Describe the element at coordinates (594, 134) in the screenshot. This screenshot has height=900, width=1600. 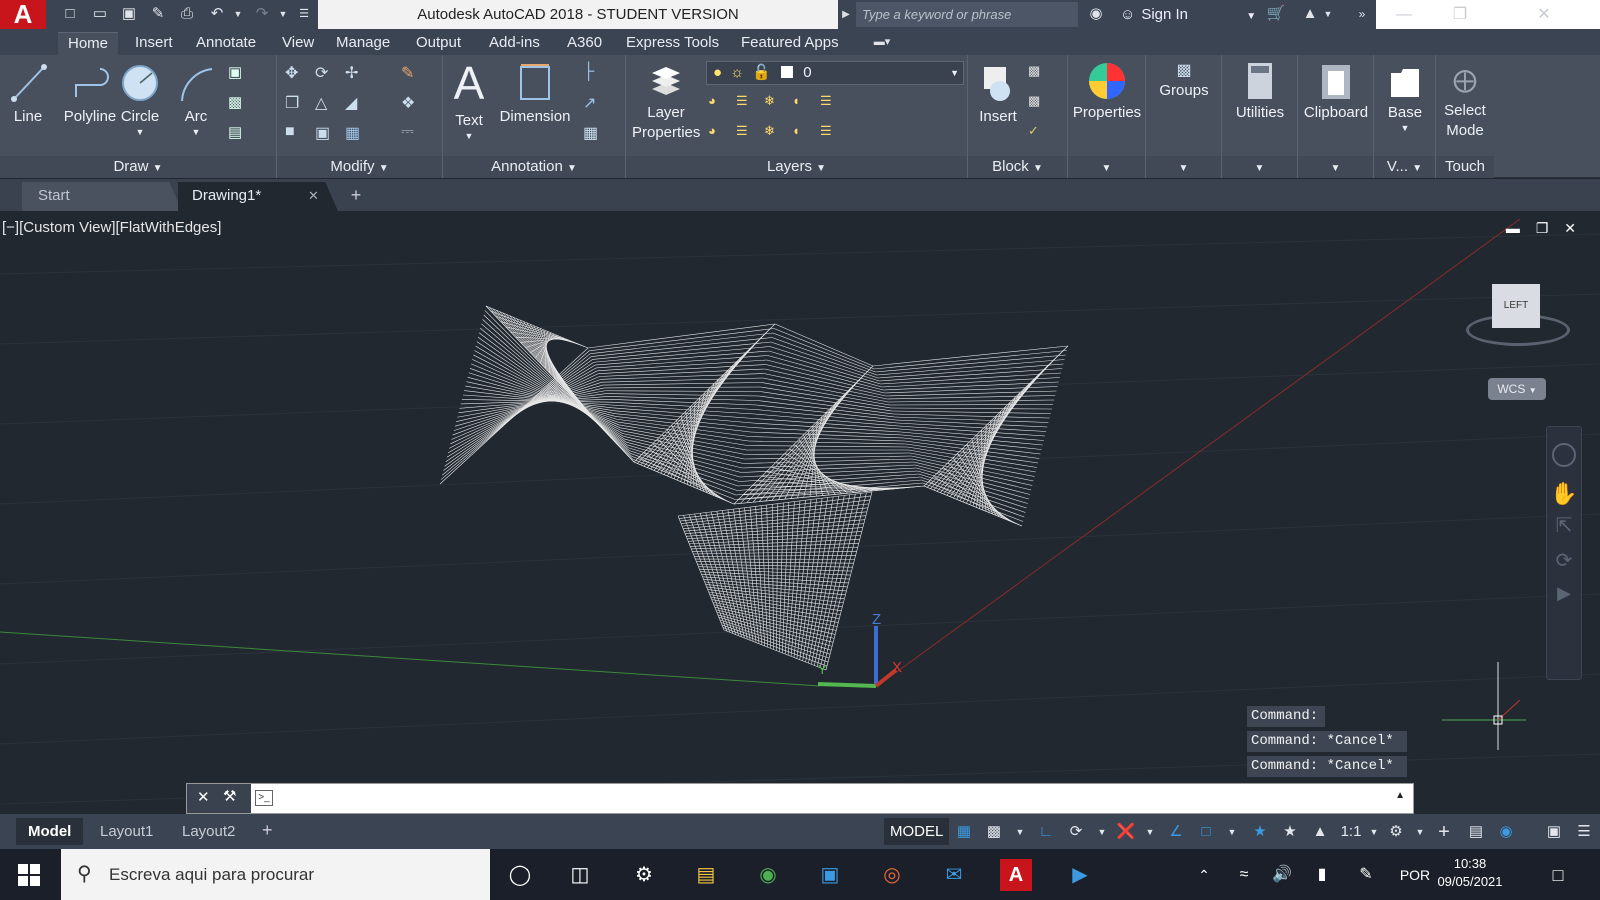
I see `table-icon: ▦` at that location.